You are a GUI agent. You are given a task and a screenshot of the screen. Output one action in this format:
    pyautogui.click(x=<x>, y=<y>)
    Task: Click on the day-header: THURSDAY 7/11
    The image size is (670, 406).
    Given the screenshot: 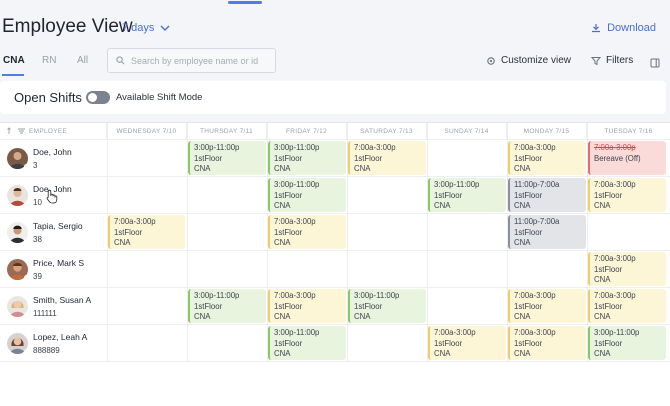 What is the action you would take?
    pyautogui.click(x=227, y=131)
    